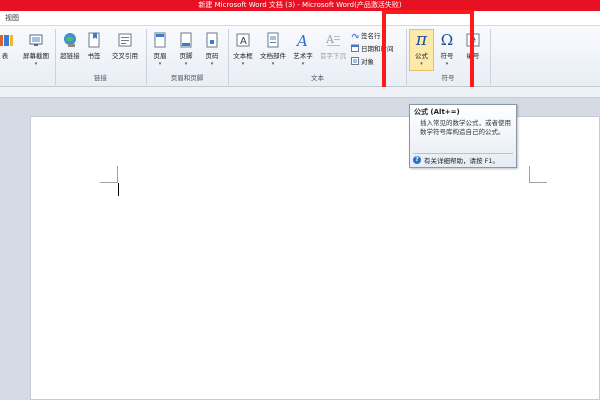 The height and width of the screenshot is (400, 600). Describe the element at coordinates (212, 56) in the screenshot. I see `page-number-label: 页码` at that location.